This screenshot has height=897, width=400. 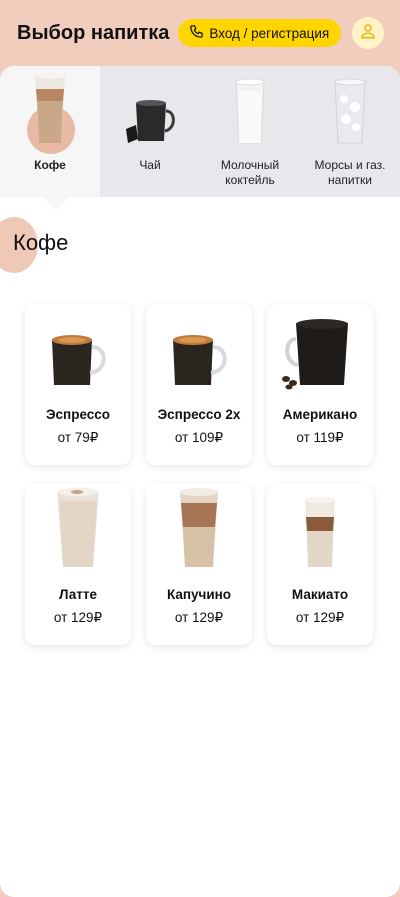 What do you see at coordinates (350, 114) in the screenshot?
I see `soda-glass-icon` at bounding box center [350, 114].